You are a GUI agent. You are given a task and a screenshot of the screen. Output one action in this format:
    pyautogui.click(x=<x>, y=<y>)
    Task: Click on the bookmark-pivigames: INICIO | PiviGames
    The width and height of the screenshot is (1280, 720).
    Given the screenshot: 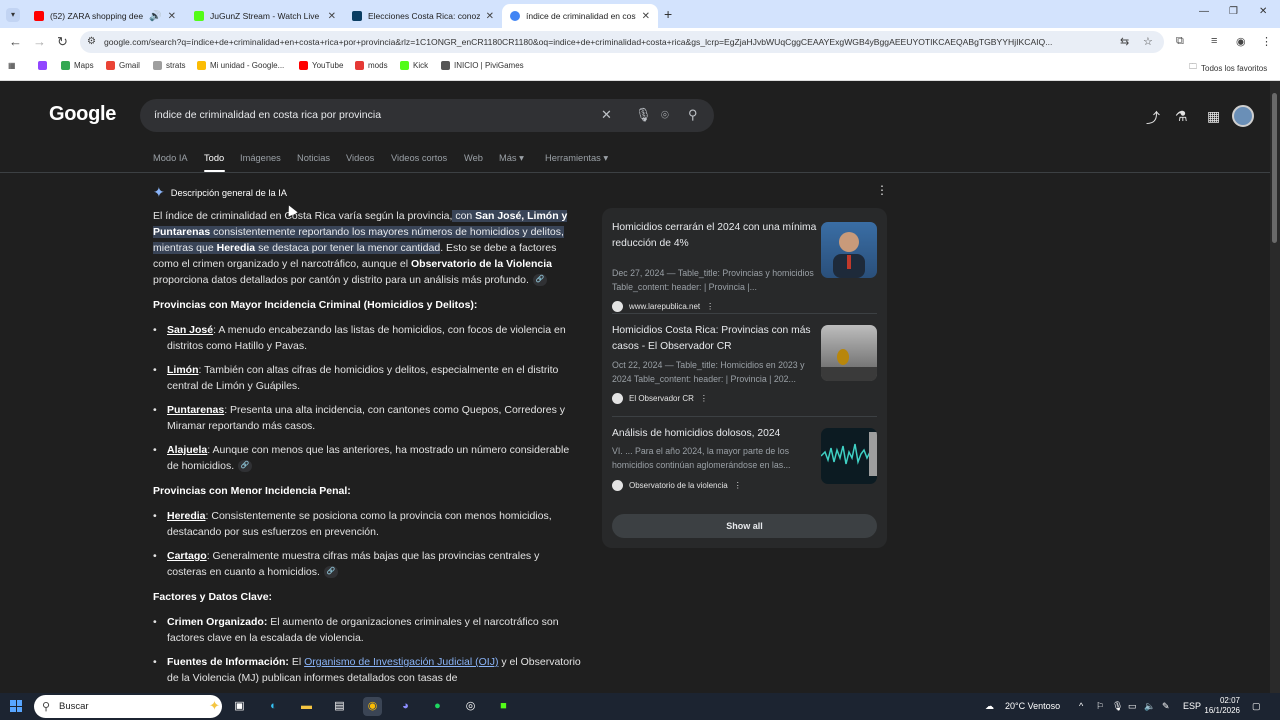 What is the action you would take?
    pyautogui.click(x=482, y=65)
    